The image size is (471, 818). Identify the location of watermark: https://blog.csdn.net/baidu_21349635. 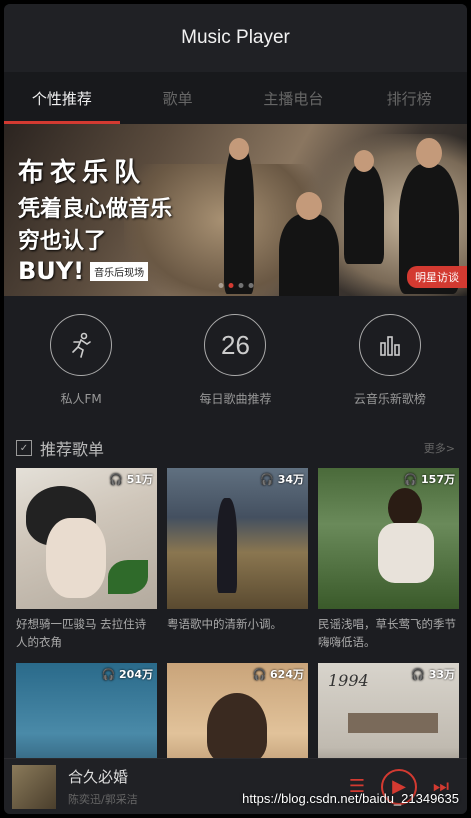
(350, 798).